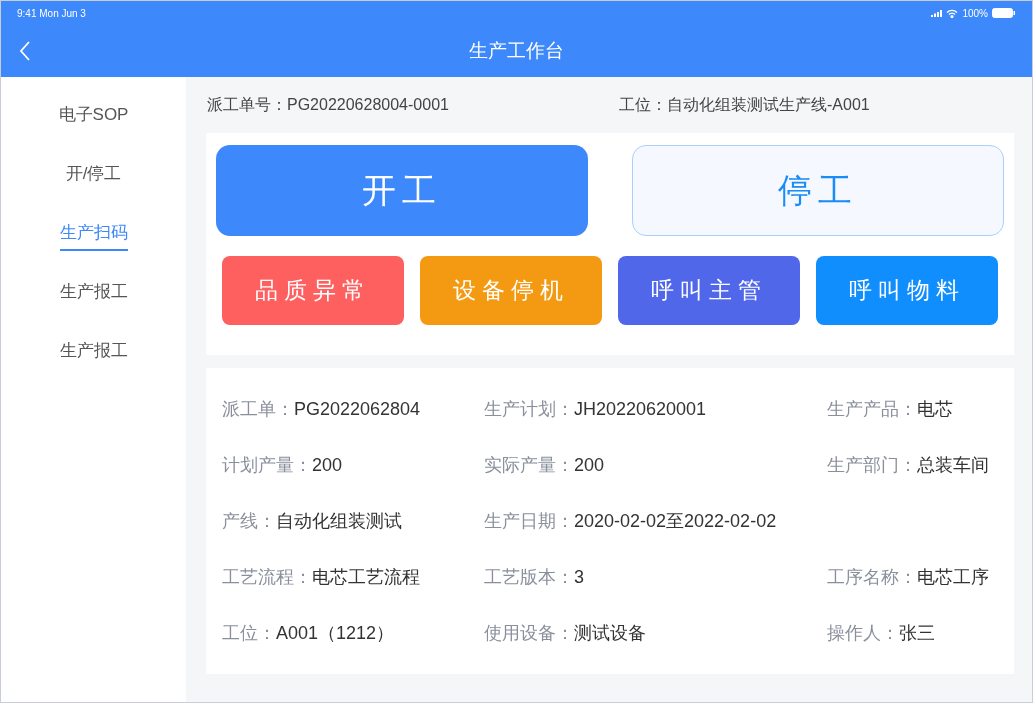  I want to click on field-label: 工艺版本：, so click(529, 577).